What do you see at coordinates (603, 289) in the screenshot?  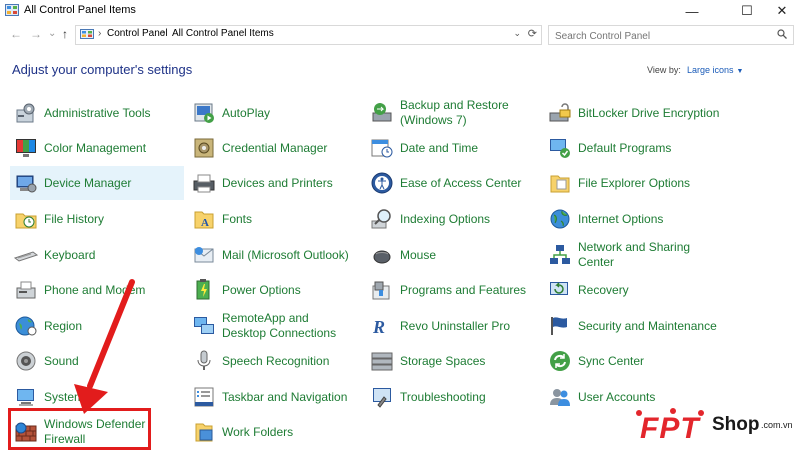 I see `item-label: Recovery` at bounding box center [603, 289].